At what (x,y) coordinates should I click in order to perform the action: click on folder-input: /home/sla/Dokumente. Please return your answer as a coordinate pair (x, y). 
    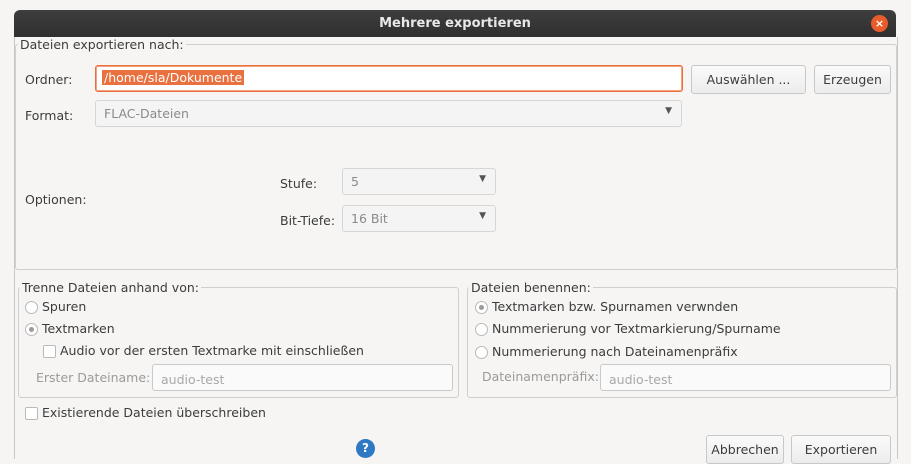
    Looking at the image, I should click on (389, 78).